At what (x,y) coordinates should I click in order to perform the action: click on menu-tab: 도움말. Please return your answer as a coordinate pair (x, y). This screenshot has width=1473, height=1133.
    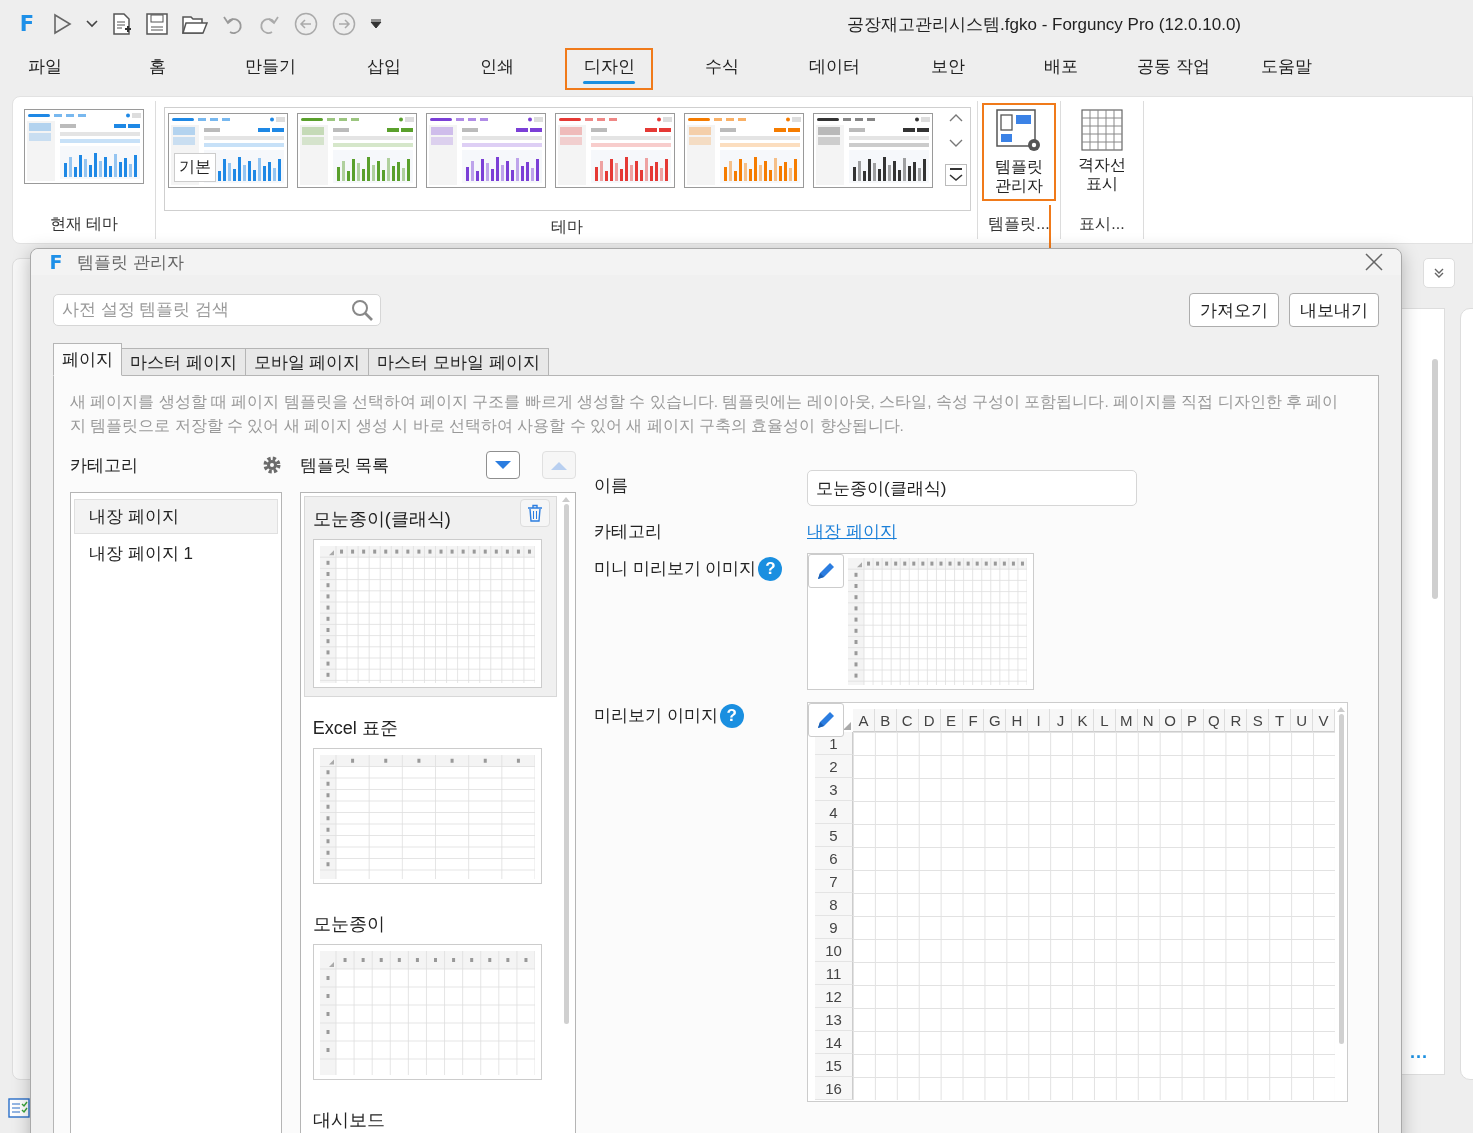
    Looking at the image, I should click on (1286, 69).